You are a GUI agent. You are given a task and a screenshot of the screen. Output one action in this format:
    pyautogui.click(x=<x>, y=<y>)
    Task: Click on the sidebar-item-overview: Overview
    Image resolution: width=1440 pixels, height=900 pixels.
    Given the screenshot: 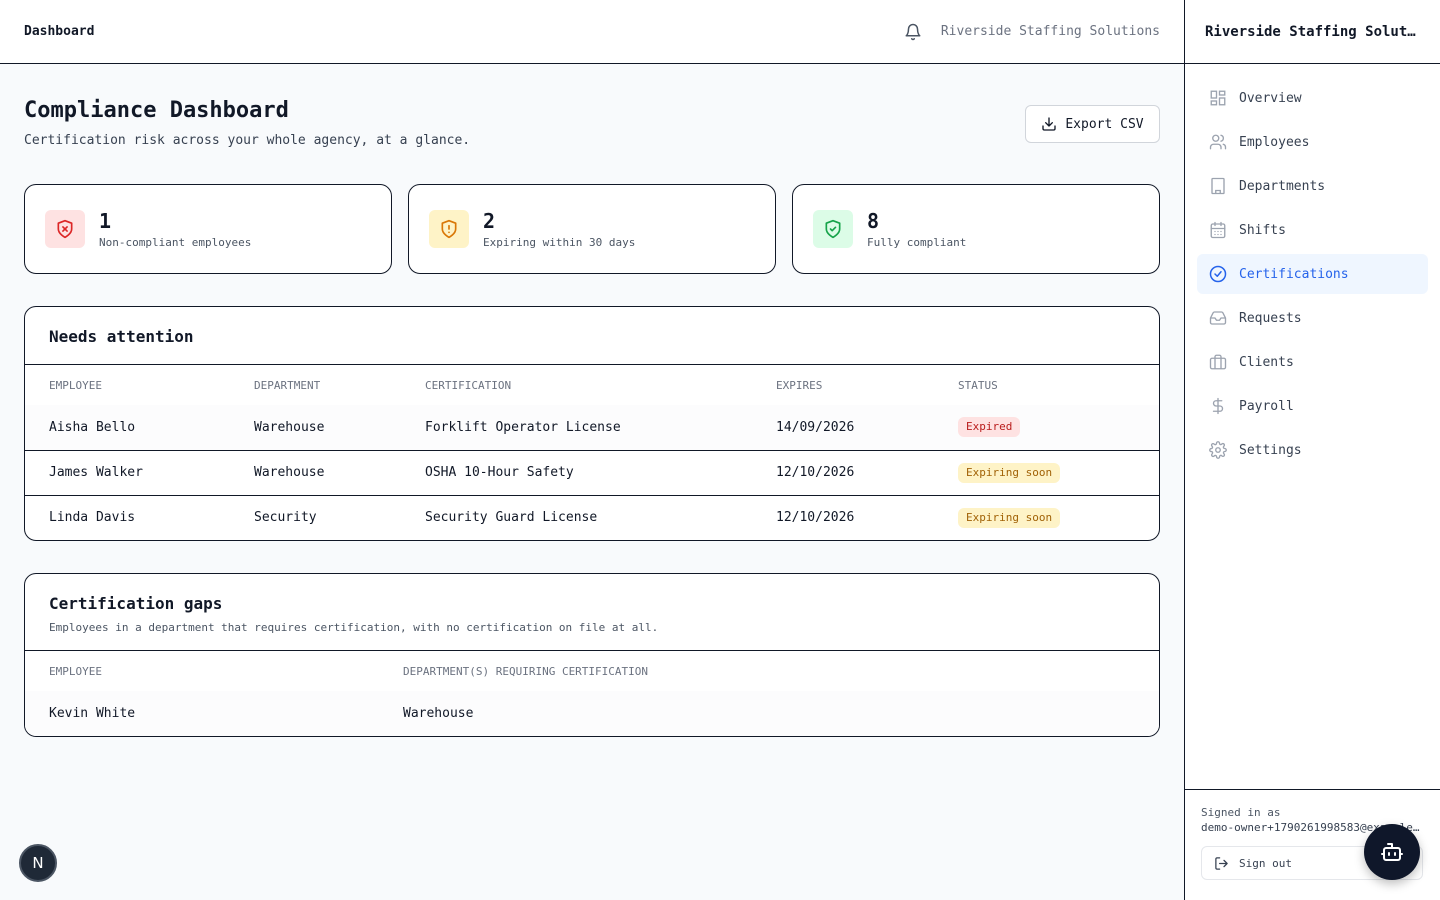 What is the action you would take?
    pyautogui.click(x=1312, y=98)
    